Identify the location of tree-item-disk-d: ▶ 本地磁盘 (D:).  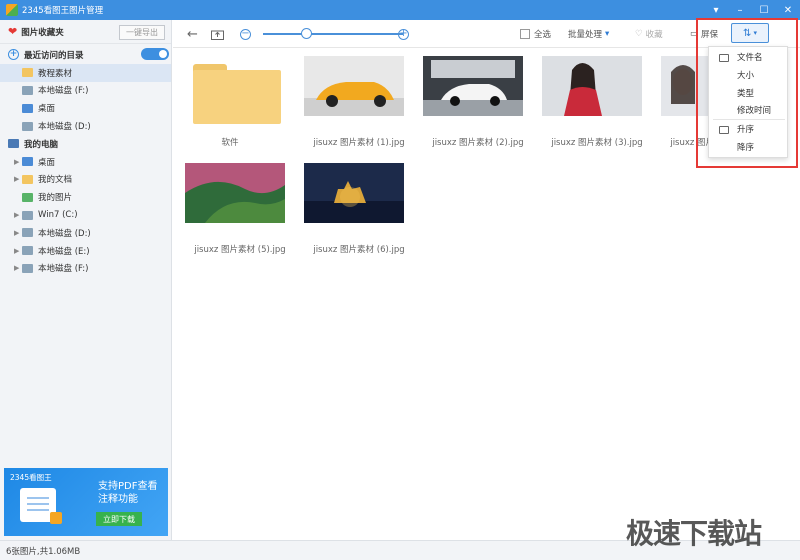
(85, 233).